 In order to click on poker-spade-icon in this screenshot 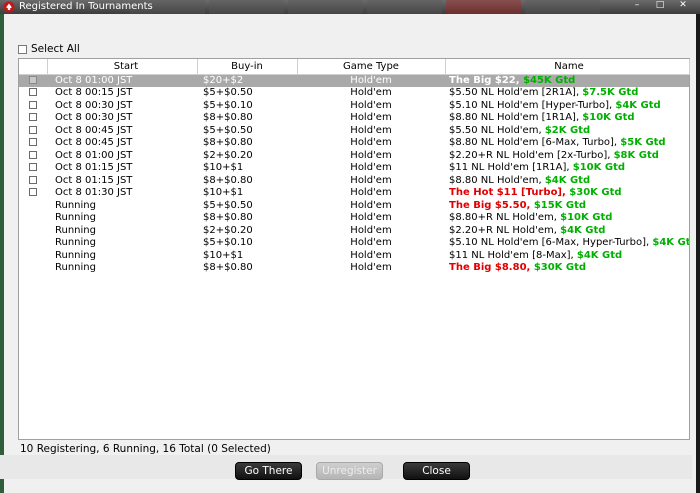, I will do `click(9, 7)`.